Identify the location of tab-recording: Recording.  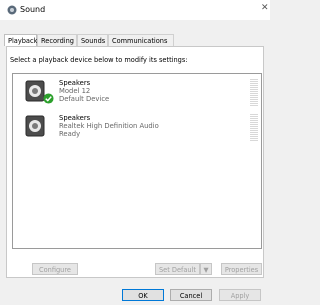
(57, 40).